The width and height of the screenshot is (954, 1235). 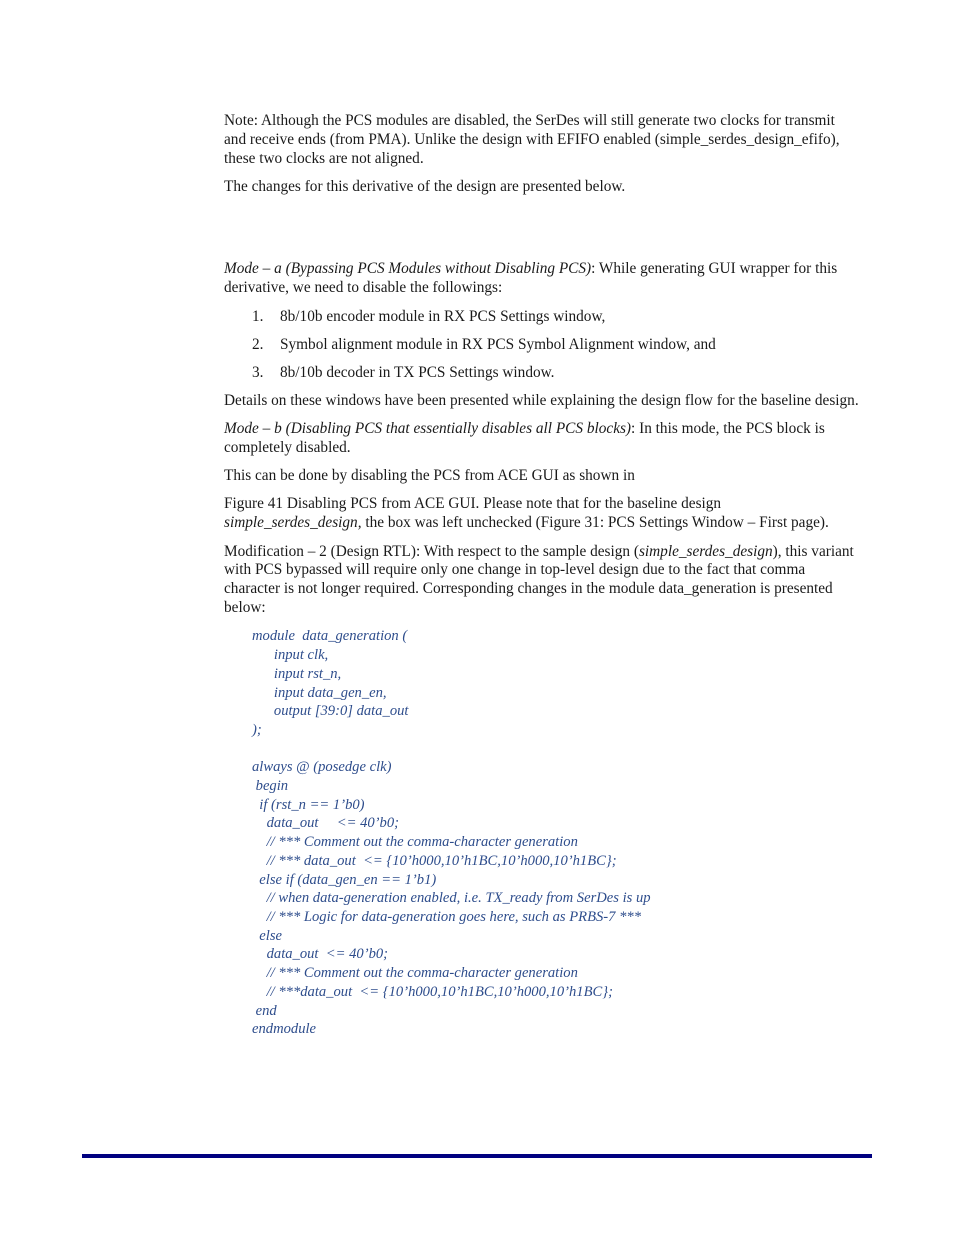 What do you see at coordinates (308, 804) in the screenshot?
I see `code-line: if (rst_n == 1’b0)` at bounding box center [308, 804].